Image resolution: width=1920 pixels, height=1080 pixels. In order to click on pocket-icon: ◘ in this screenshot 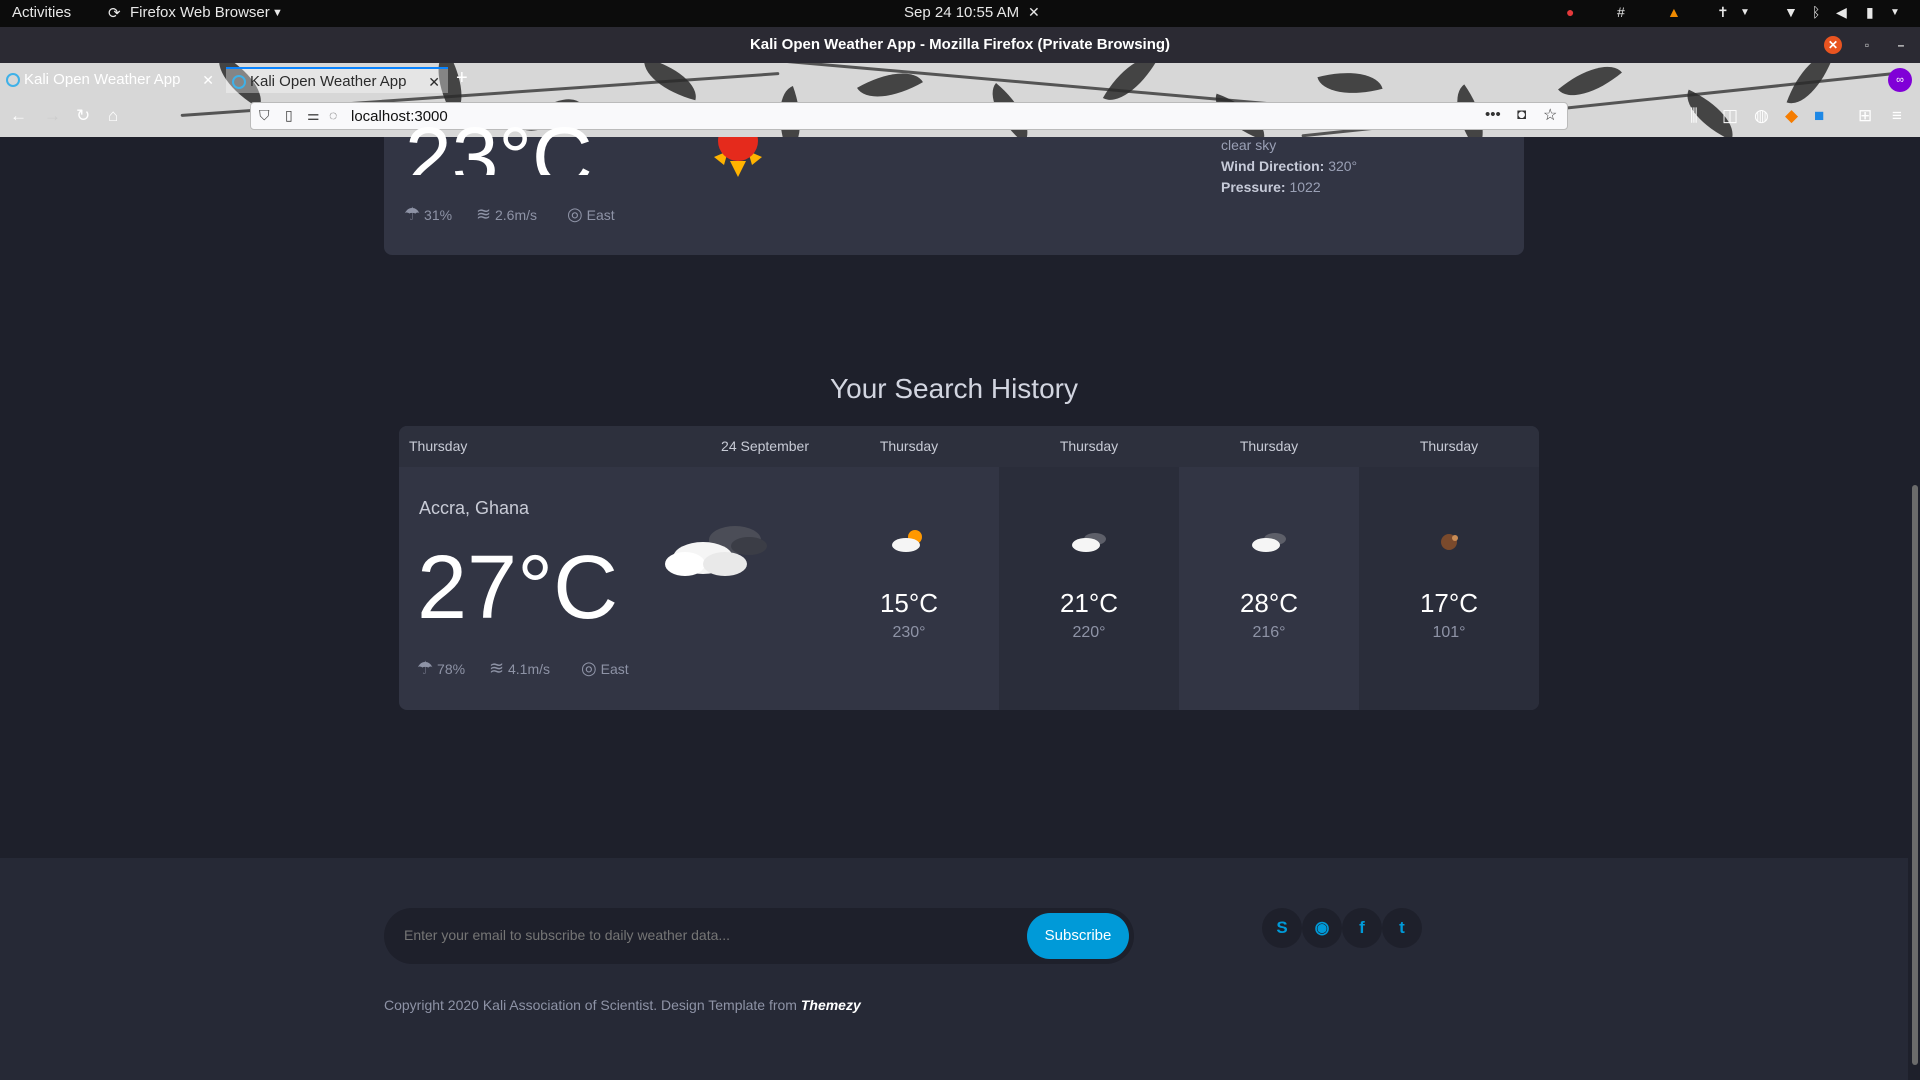, I will do `click(1521, 114)`.